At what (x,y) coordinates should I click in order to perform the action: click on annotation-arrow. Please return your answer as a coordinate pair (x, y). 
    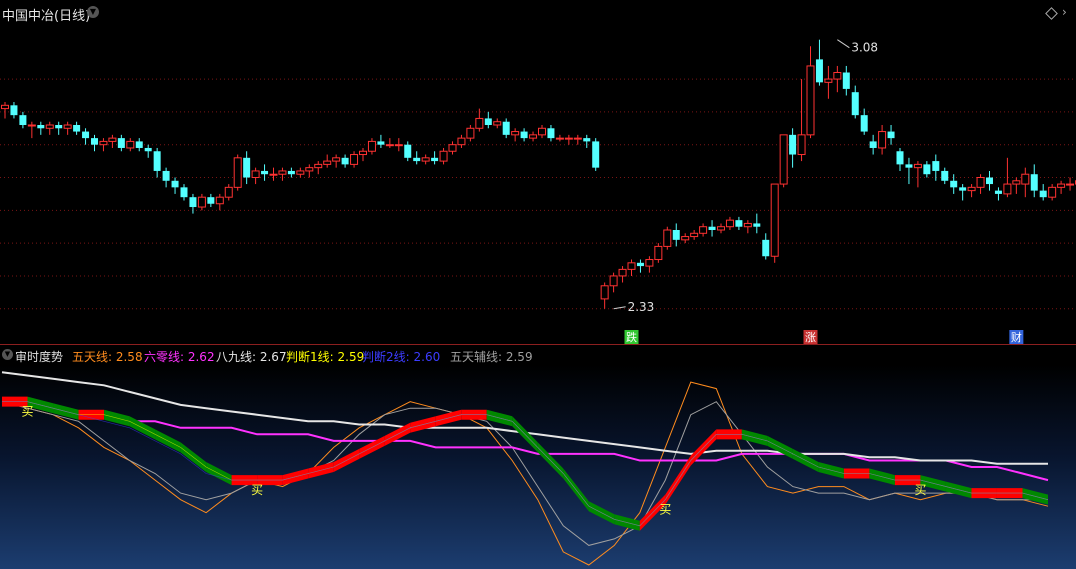
    Looking at the image, I should click on (843, 44).